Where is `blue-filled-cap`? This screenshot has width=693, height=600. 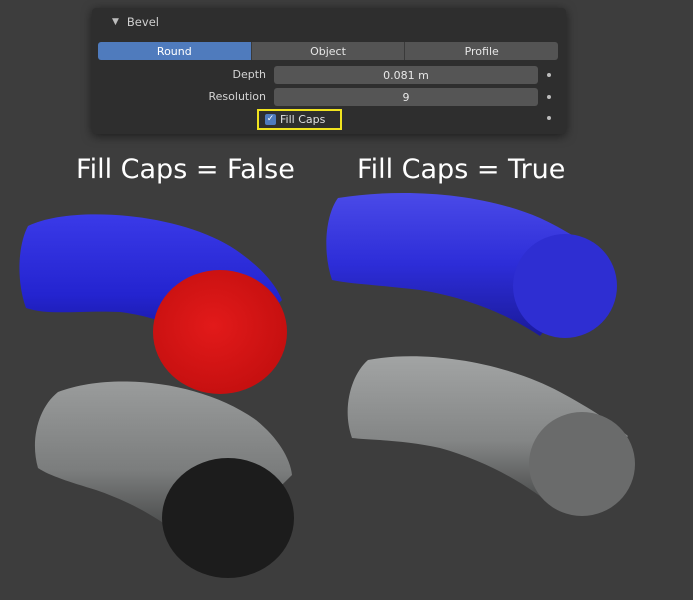
blue-filled-cap is located at coordinates (565, 286).